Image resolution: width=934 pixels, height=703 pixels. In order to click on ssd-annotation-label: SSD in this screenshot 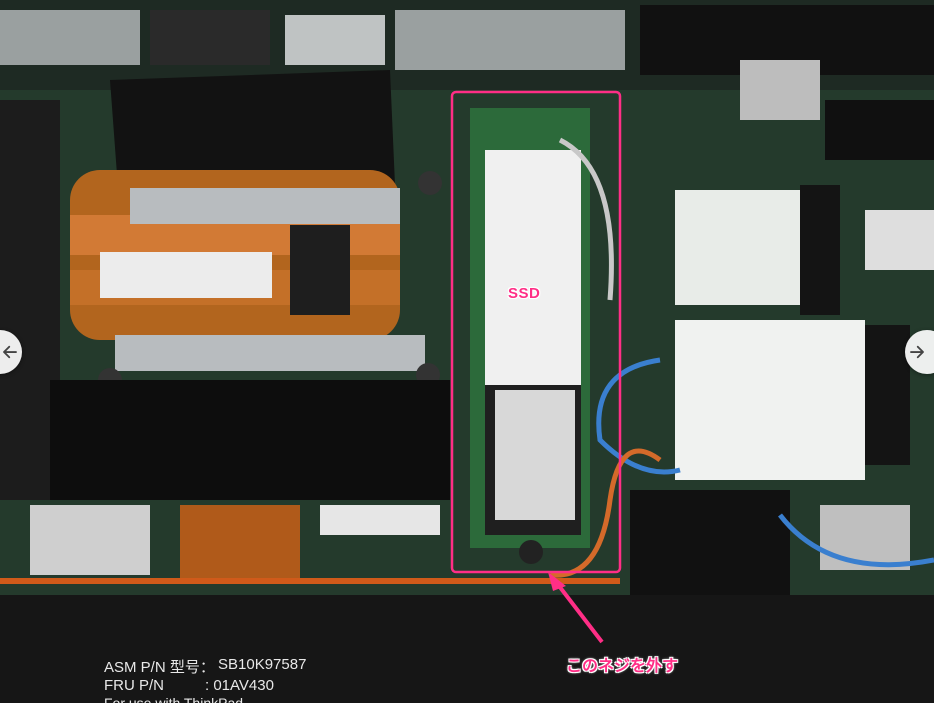, I will do `click(524, 293)`.